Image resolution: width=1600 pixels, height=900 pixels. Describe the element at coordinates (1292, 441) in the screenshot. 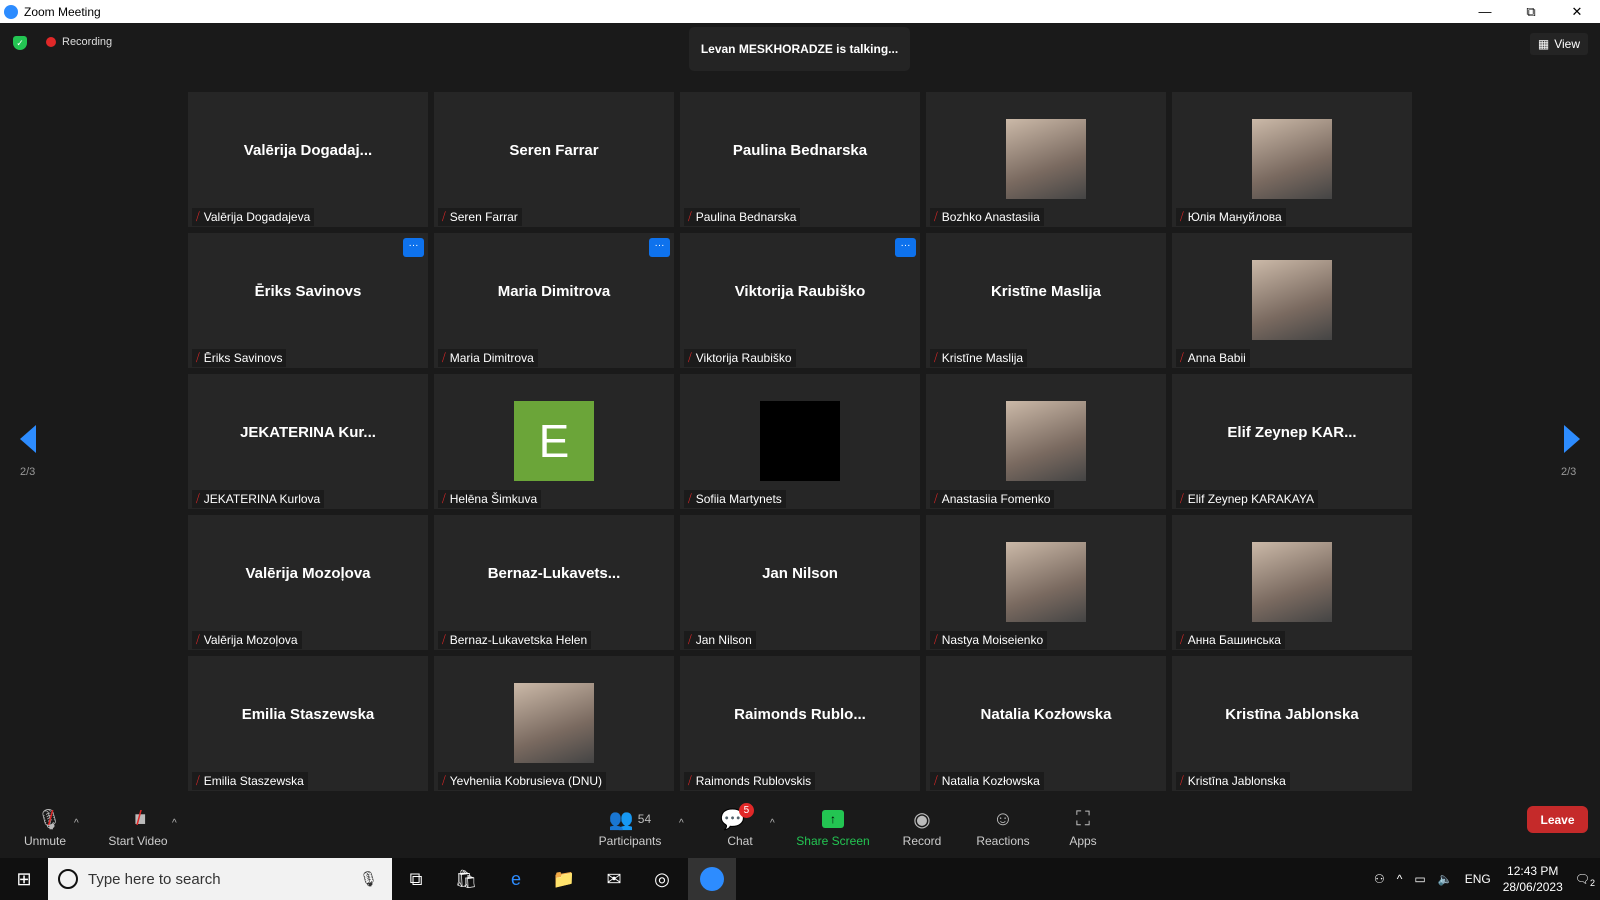

I see `participant-tile: Elif Zeynep KAR... ⧸ Elif Zeynep KARAKAYA` at that location.